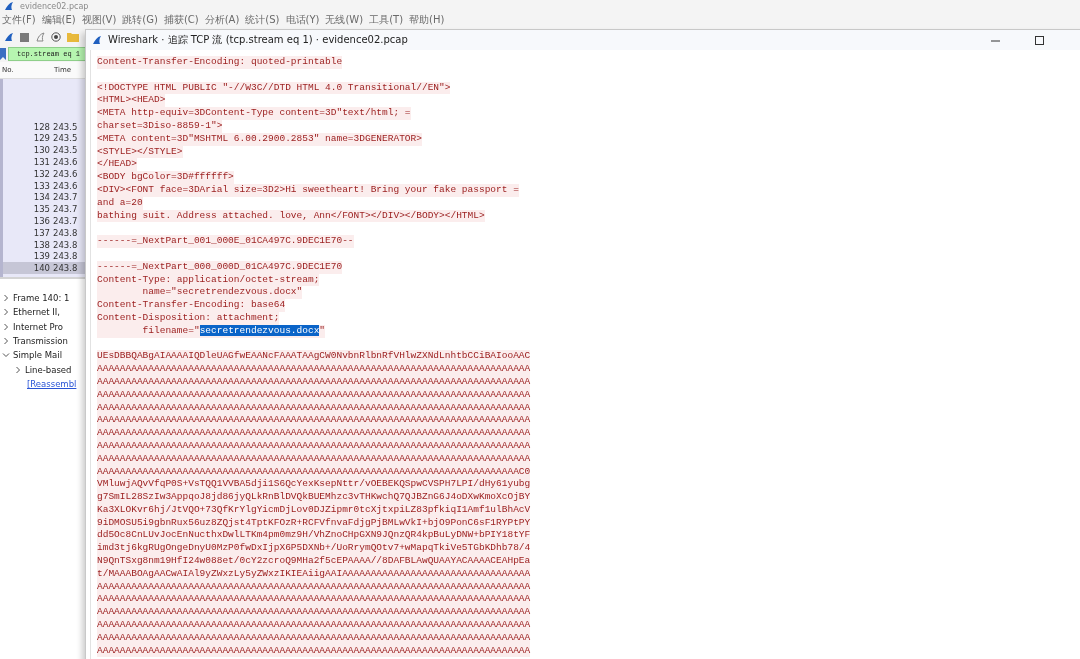  What do you see at coordinates (19, 20) in the screenshot?
I see `menu-item: 文件(F)` at bounding box center [19, 20].